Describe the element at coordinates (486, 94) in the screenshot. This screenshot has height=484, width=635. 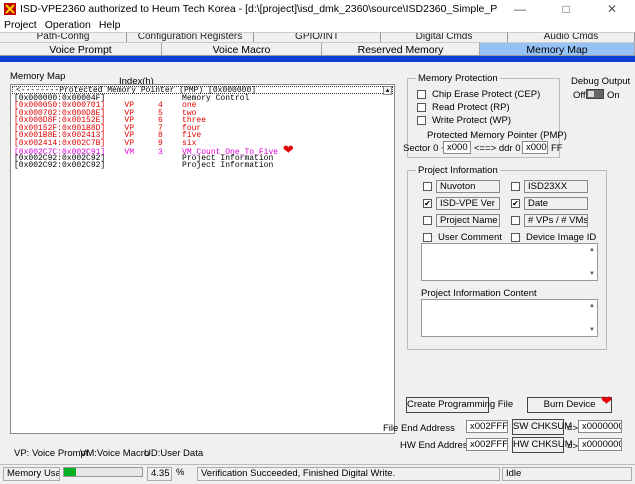
I see `checkbox-label: Chip Erase Protect (CEP)` at that location.